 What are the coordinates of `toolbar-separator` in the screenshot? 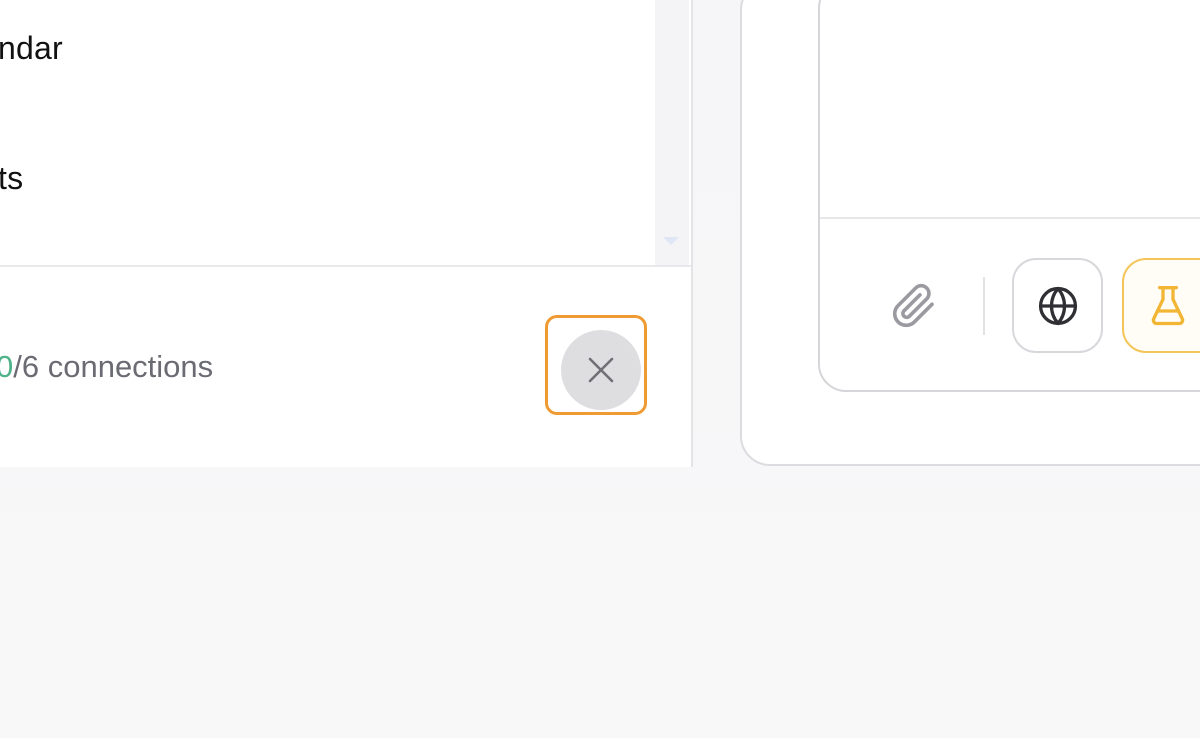 It's located at (984, 306).